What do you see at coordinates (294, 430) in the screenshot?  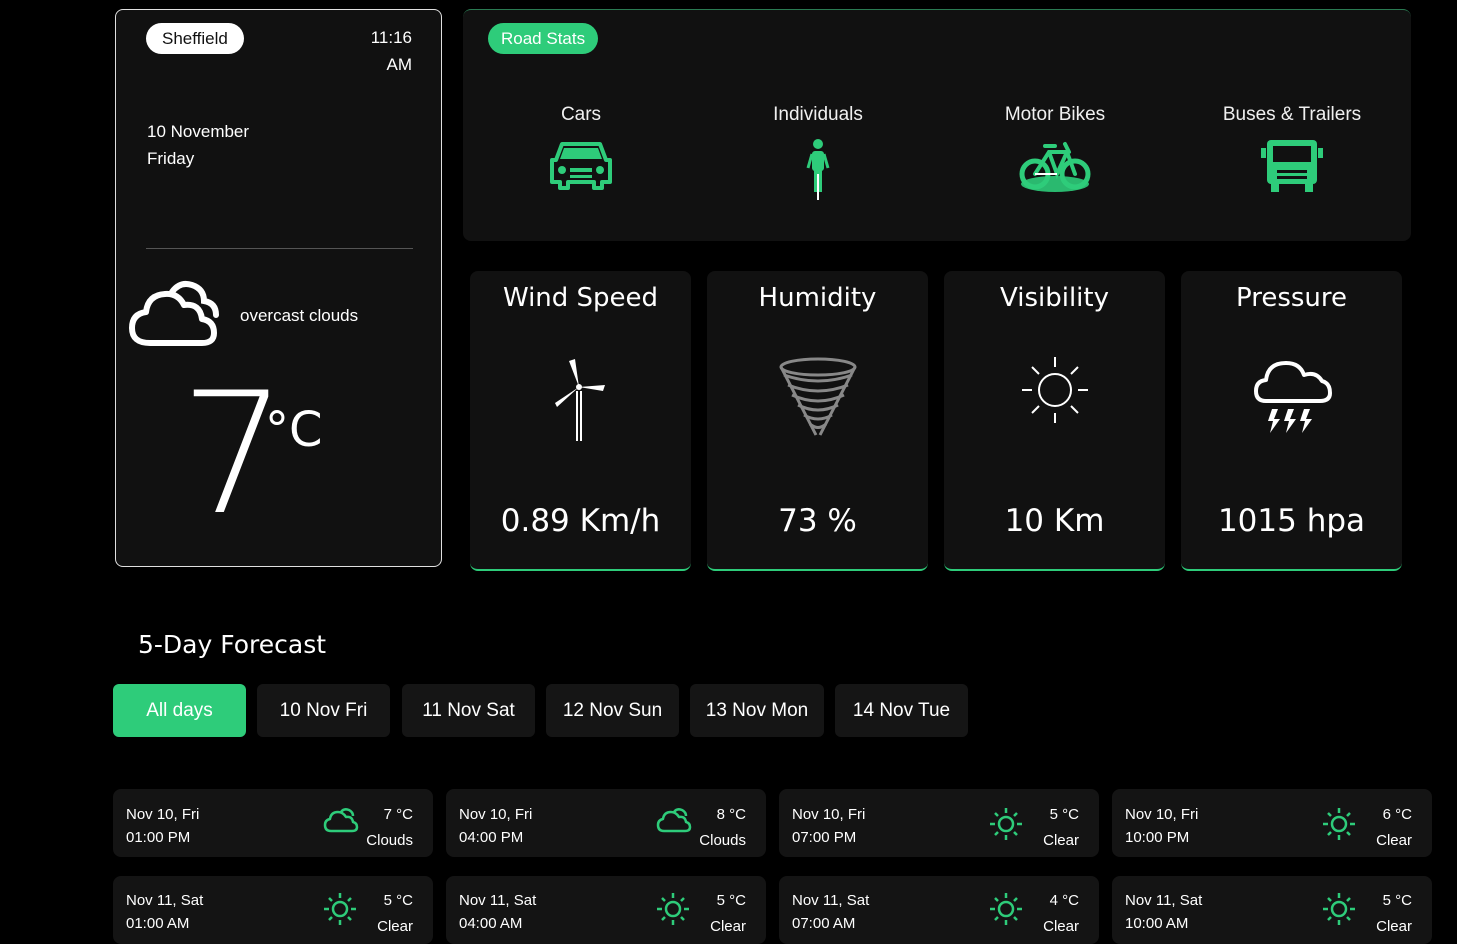 I see `temperature-unit: °C` at bounding box center [294, 430].